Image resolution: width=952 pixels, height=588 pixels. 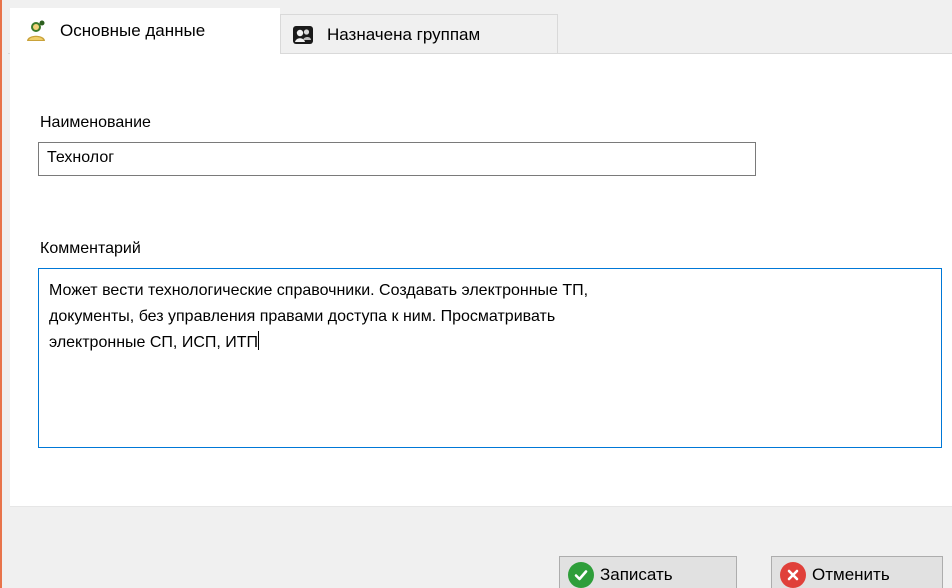 I want to click on comment-label: Комментарий, so click(x=90, y=248).